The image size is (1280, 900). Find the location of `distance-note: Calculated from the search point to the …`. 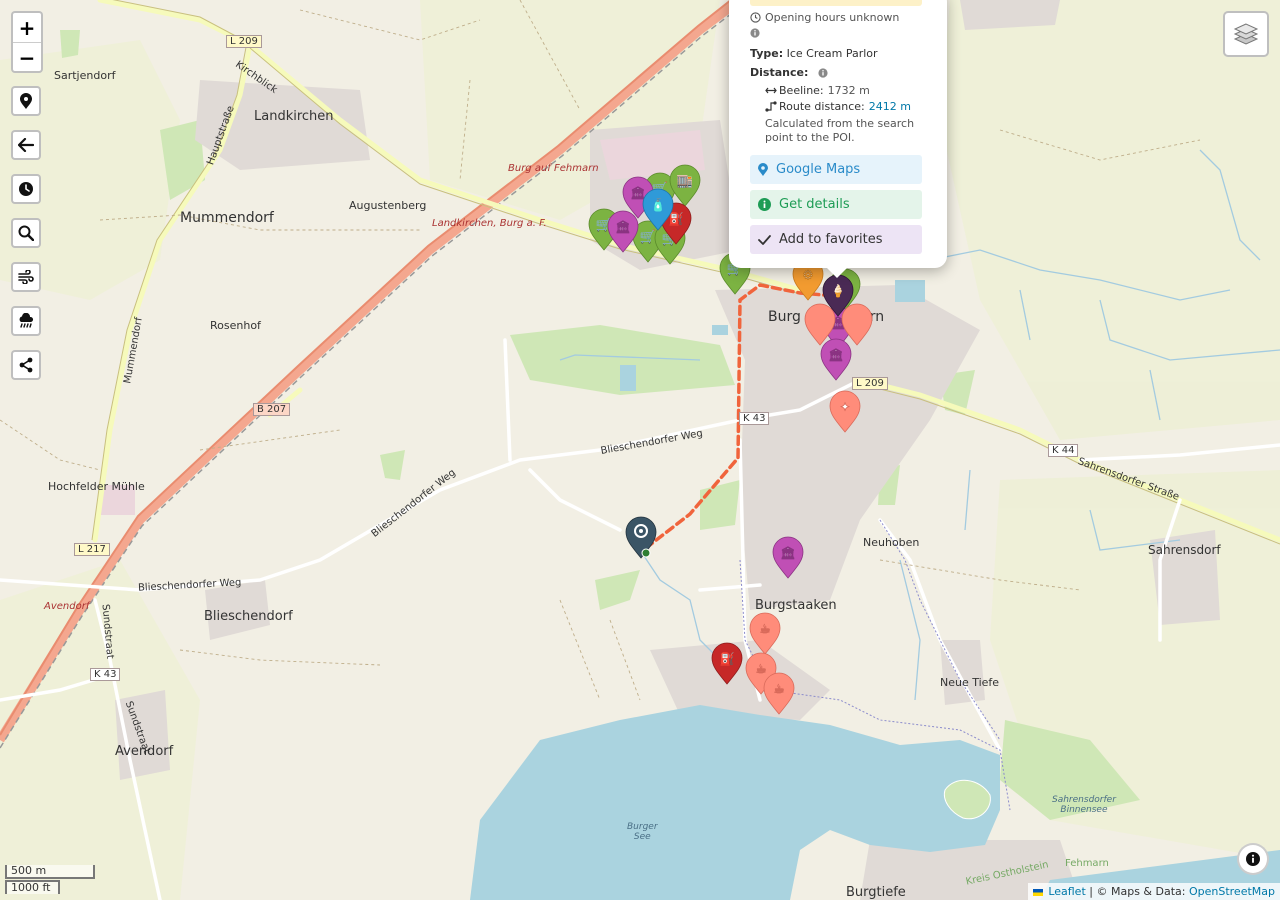

distance-note: Calculated from the search point to the … is located at coordinates (840, 130).